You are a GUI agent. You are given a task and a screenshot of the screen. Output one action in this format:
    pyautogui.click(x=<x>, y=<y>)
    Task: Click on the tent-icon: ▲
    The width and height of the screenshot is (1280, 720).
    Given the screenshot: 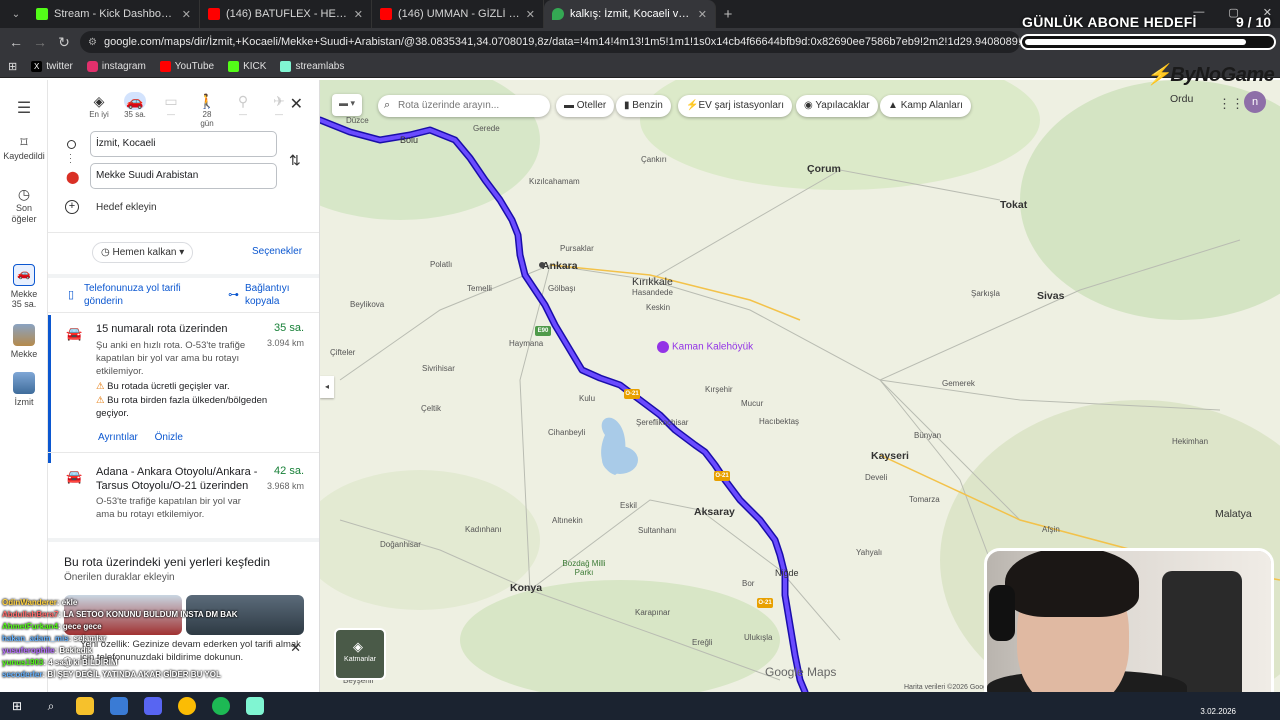 What is the action you would take?
    pyautogui.click(x=894, y=105)
    